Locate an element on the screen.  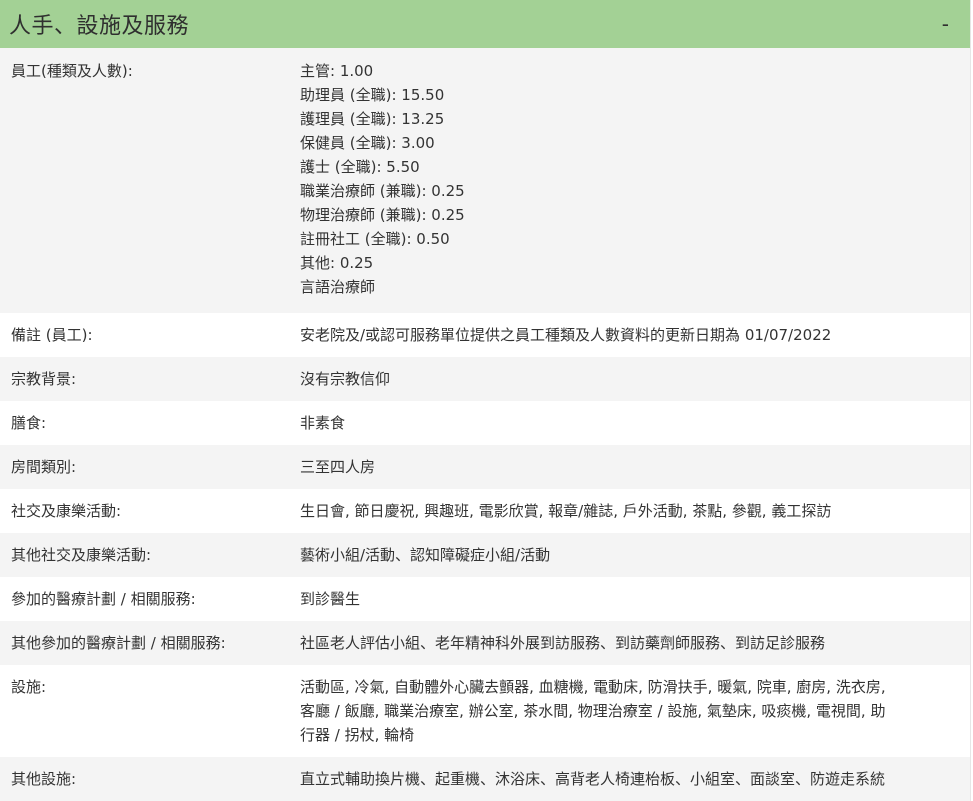
row-label: 膳食: is located at coordinates (29, 423).